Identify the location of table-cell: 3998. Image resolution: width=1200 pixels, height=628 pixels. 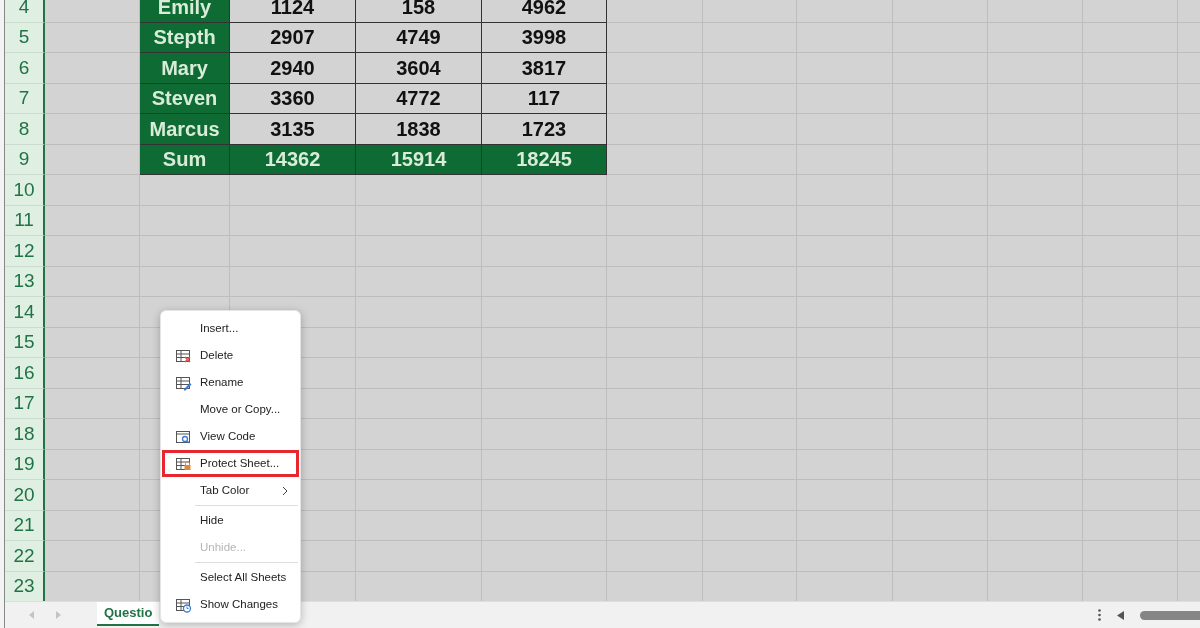
(544, 37).